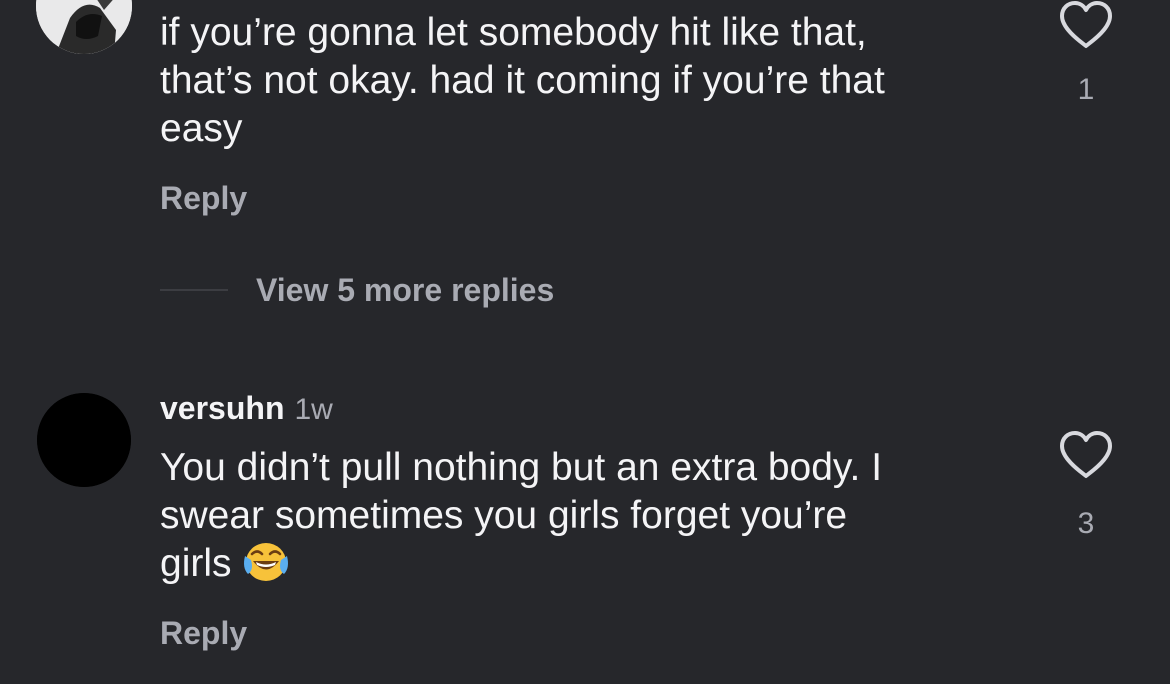 The width and height of the screenshot is (1170, 684). I want to click on comment-header: versuhn 1w, so click(246, 408).